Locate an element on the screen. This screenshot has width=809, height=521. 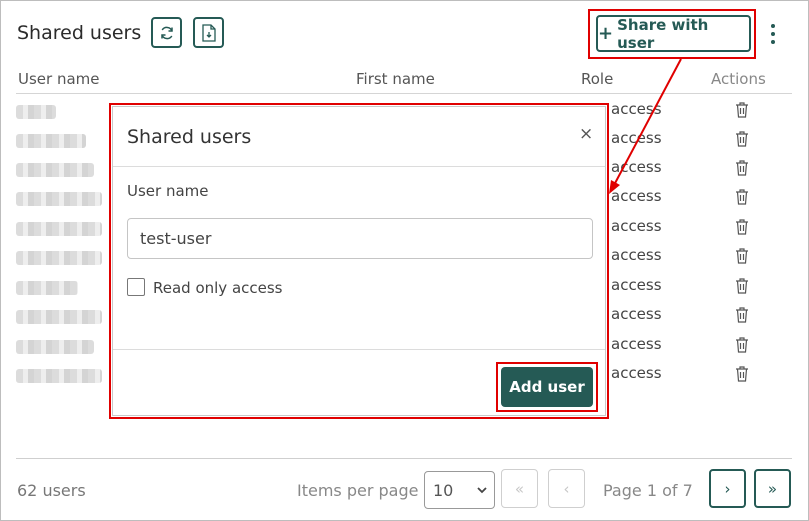
footer-divider is located at coordinates (404, 458).